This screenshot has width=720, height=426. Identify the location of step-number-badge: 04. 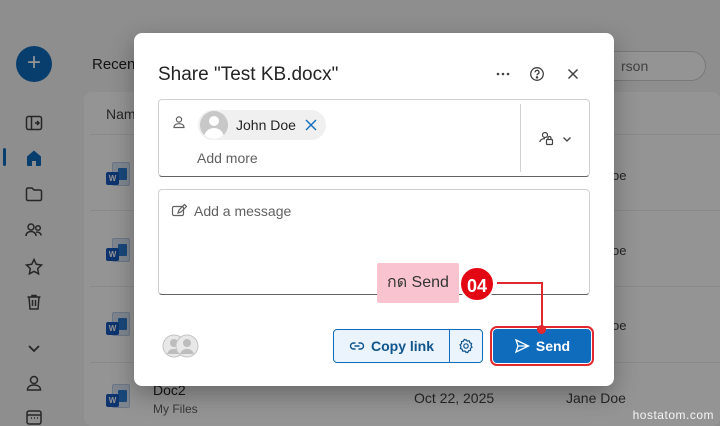
(477, 284).